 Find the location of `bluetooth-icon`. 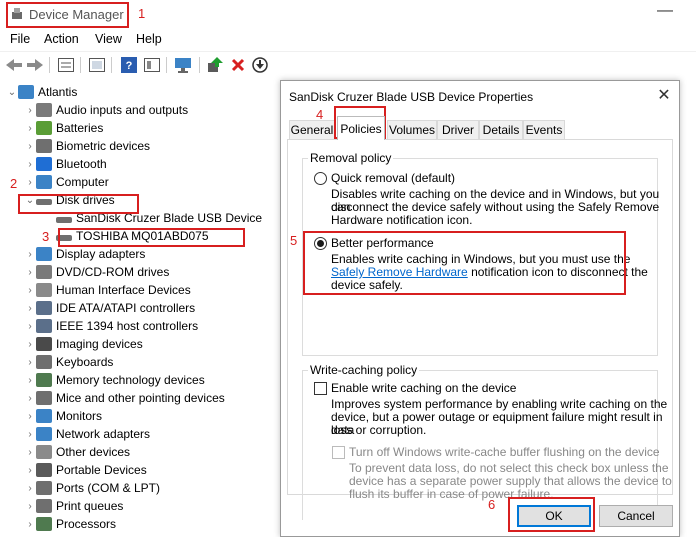

bluetooth-icon is located at coordinates (44, 164).